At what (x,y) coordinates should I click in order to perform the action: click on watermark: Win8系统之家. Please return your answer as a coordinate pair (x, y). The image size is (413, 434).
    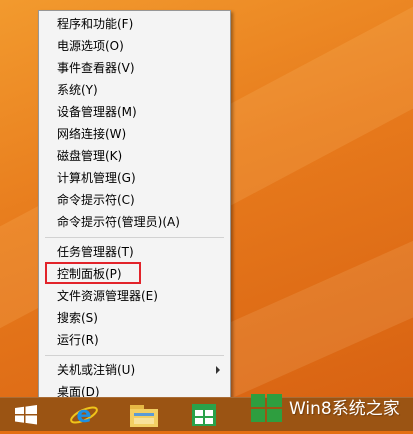
    Looking at the image, I should click on (324, 408).